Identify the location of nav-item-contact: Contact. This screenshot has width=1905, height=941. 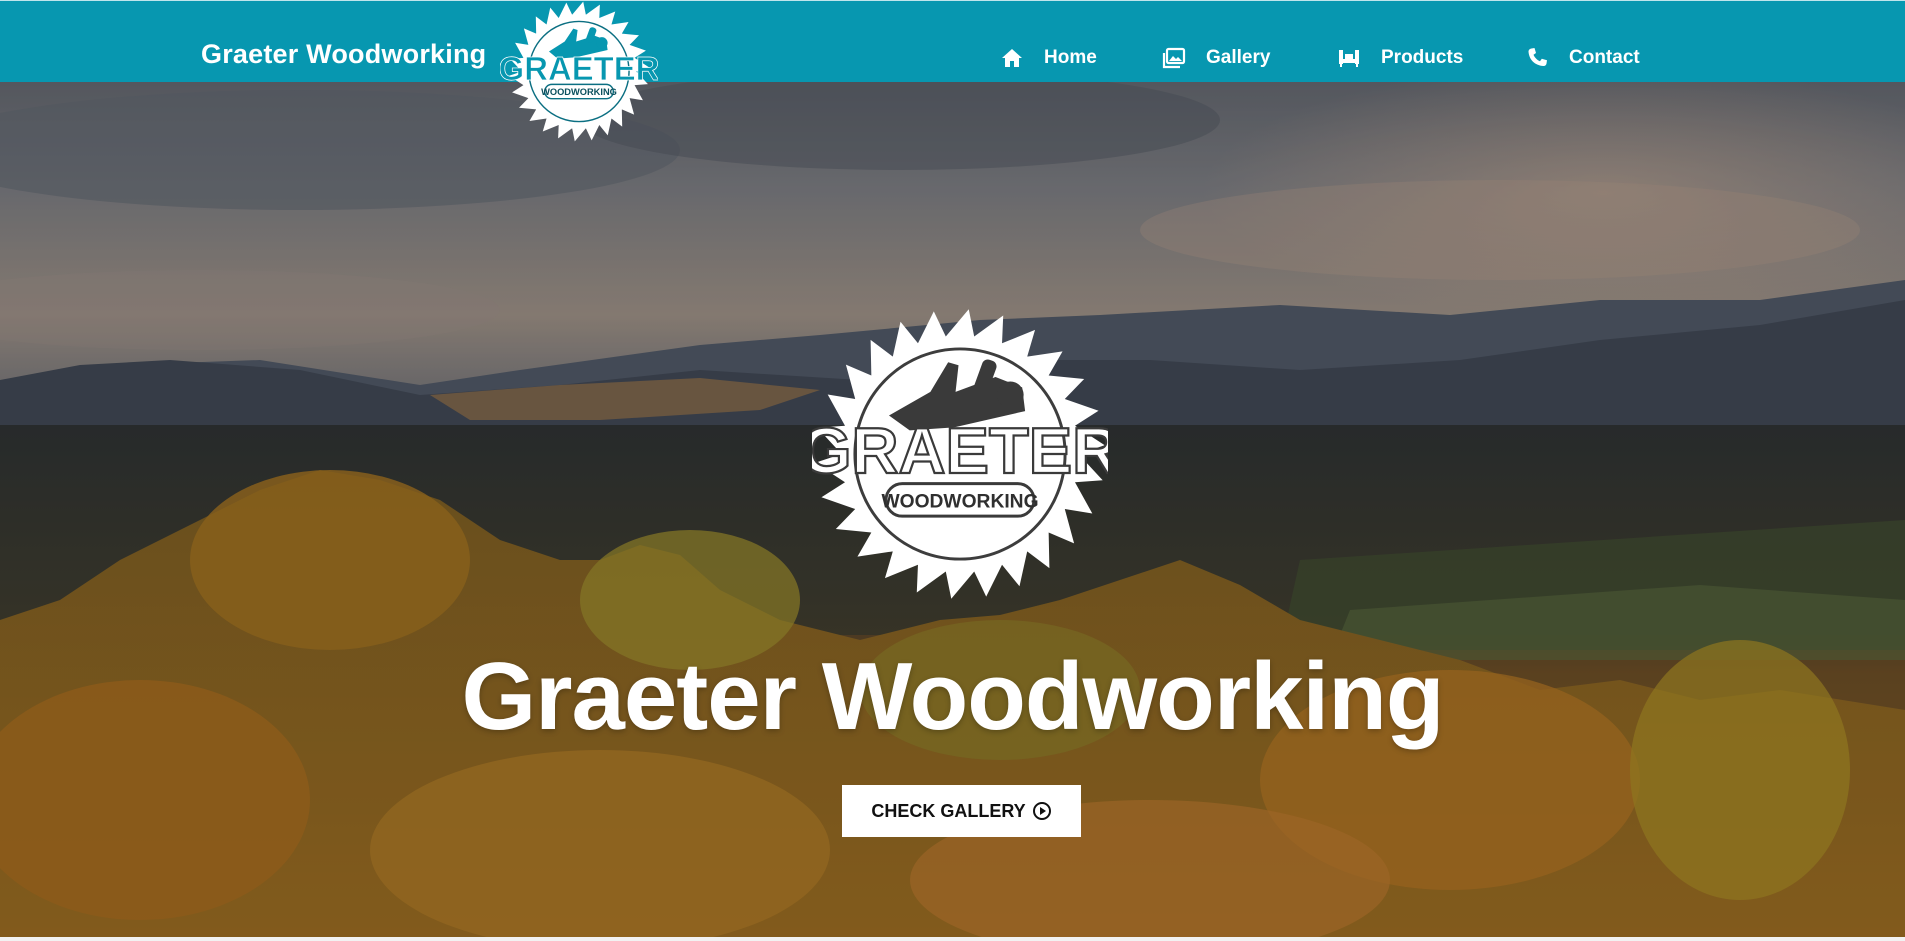
(1582, 58).